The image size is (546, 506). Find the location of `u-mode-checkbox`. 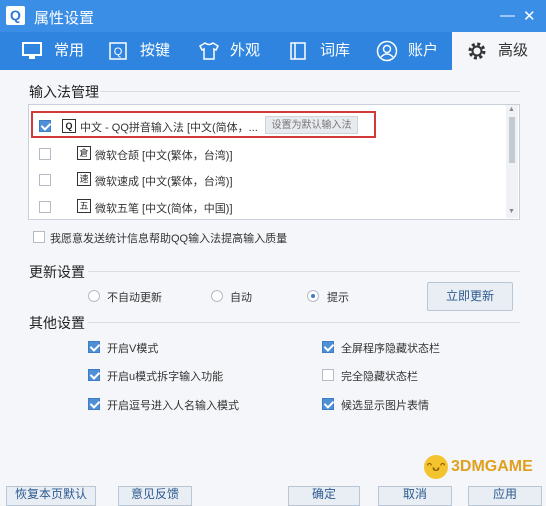

u-mode-checkbox is located at coordinates (94, 375).